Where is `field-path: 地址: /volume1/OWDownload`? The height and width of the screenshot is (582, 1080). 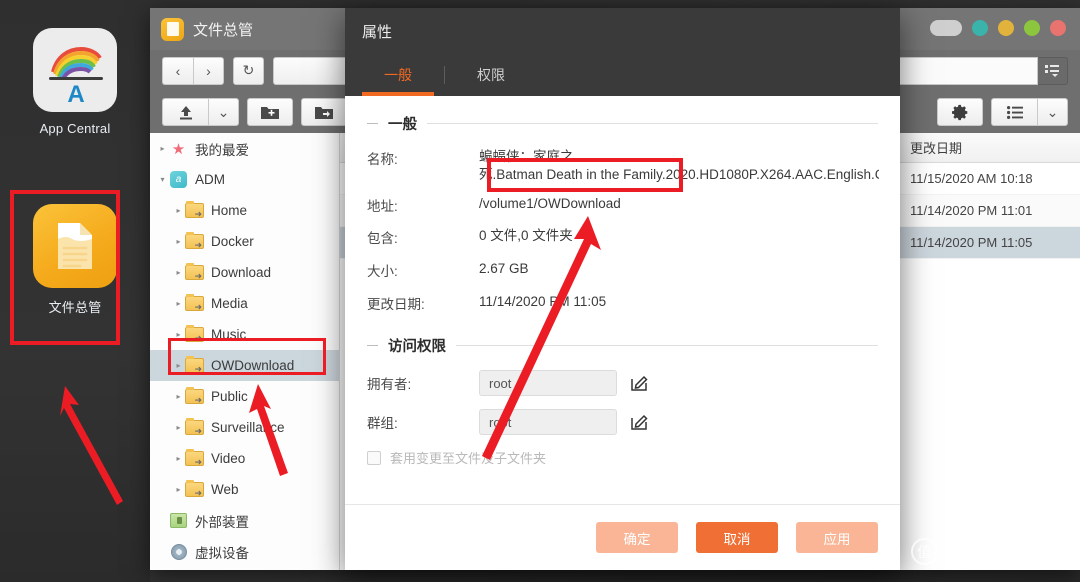 field-path: 地址: /volume1/OWDownload is located at coordinates (622, 205).